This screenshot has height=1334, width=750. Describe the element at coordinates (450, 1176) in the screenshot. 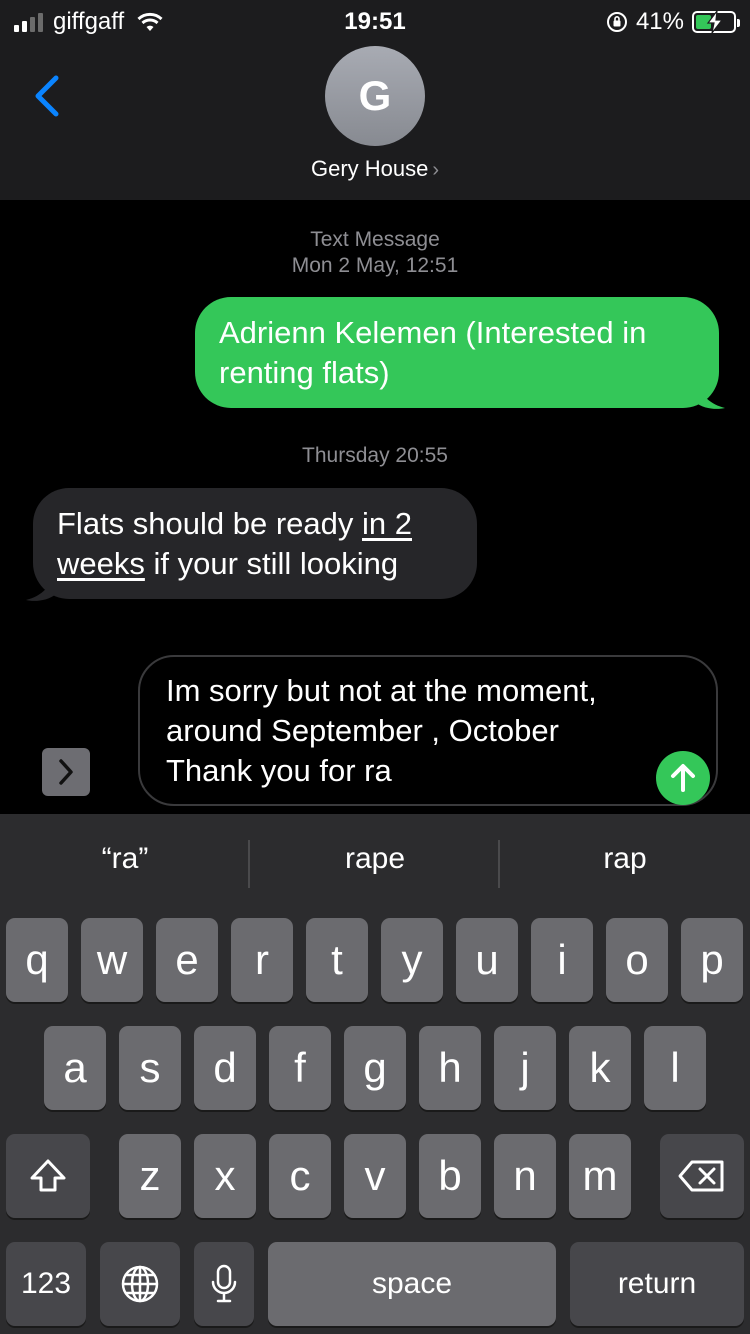

I see `key-b: b` at that location.